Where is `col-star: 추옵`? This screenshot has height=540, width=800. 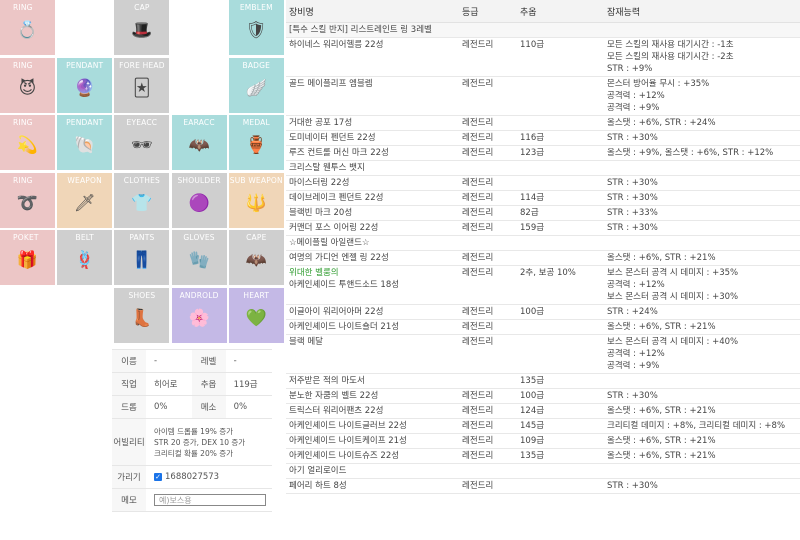 col-star: 추옵 is located at coordinates (560, 11).